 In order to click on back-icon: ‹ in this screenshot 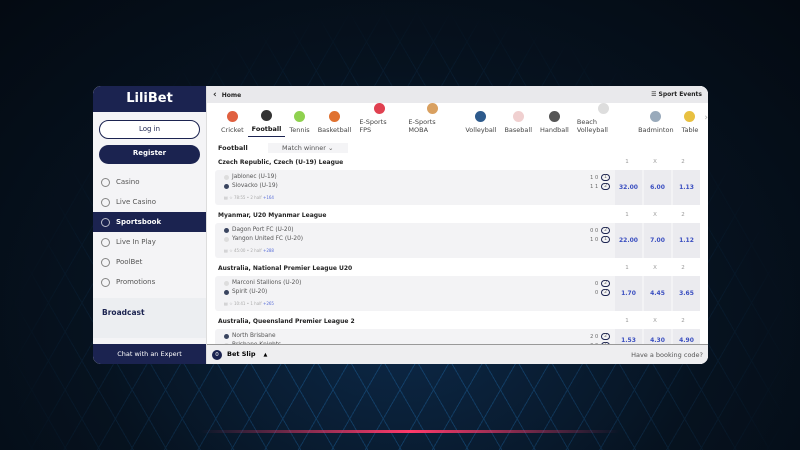, I will do `click(215, 95)`.